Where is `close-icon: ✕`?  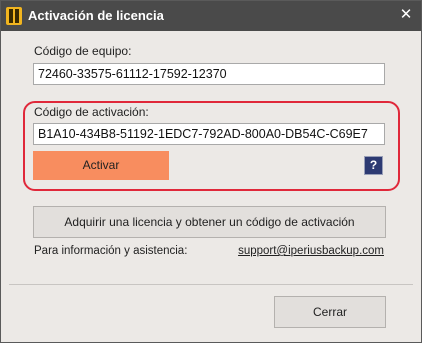
close-icon: ✕ is located at coordinates (406, 15).